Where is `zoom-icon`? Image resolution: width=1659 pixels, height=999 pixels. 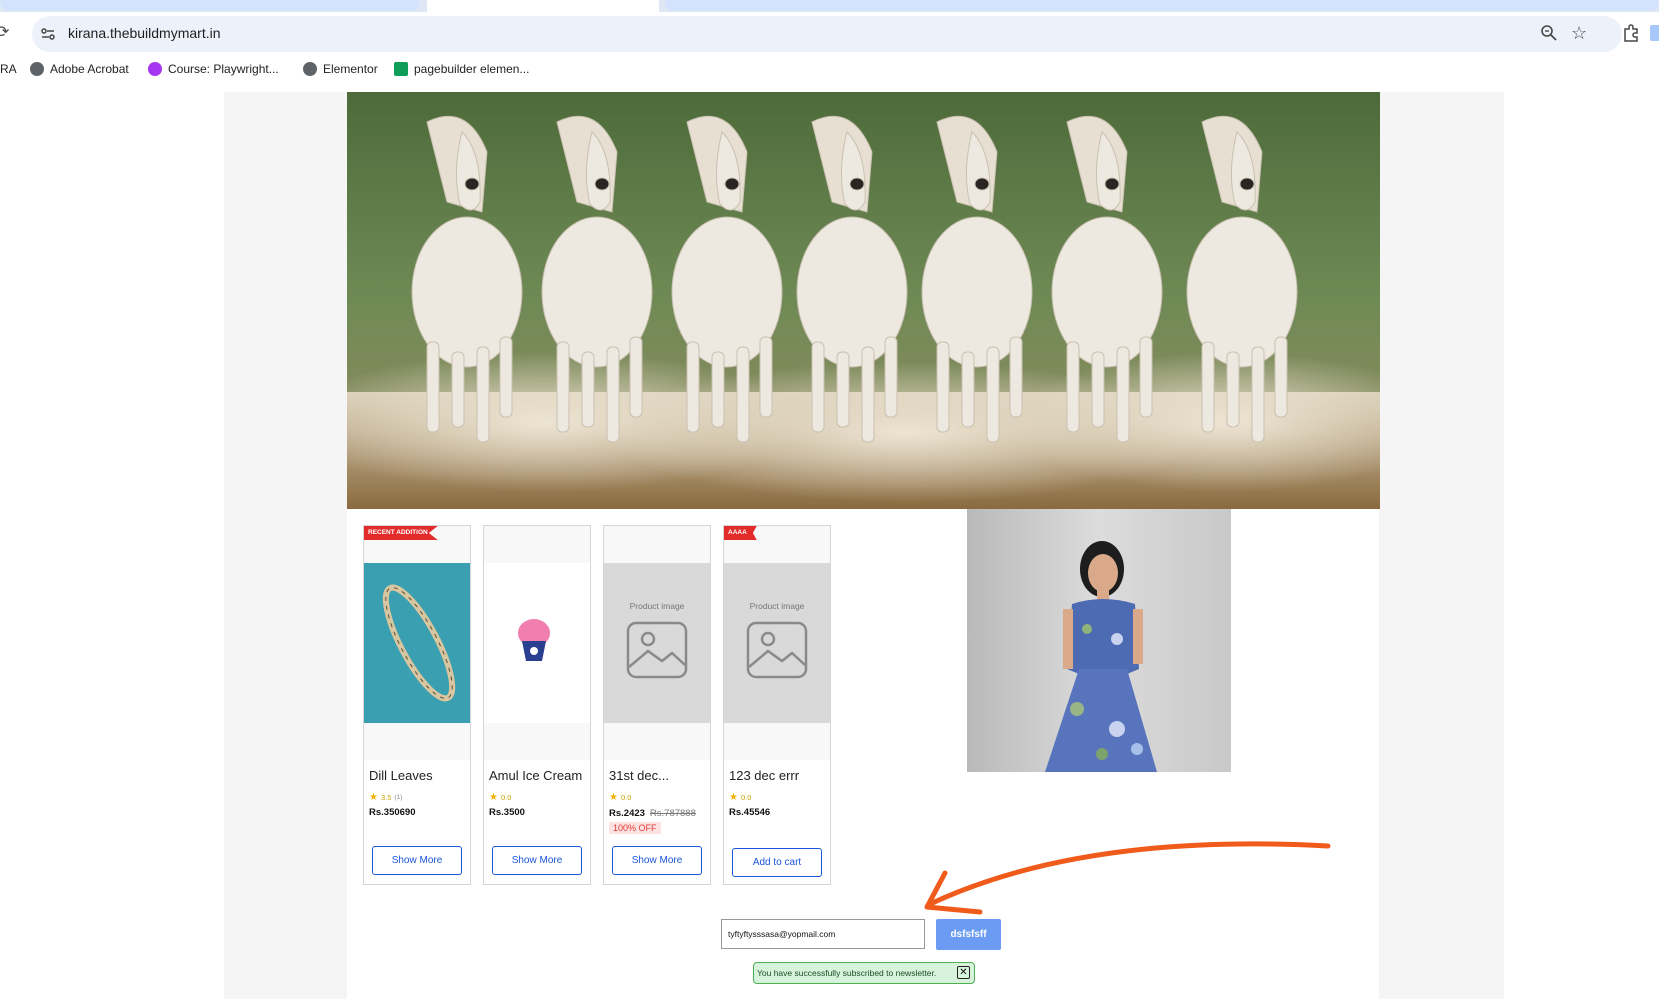 zoom-icon is located at coordinates (1549, 33).